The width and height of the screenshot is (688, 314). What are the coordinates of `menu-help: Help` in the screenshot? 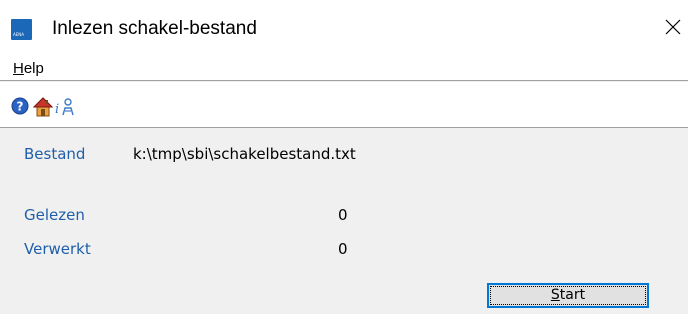 It's located at (28, 69).